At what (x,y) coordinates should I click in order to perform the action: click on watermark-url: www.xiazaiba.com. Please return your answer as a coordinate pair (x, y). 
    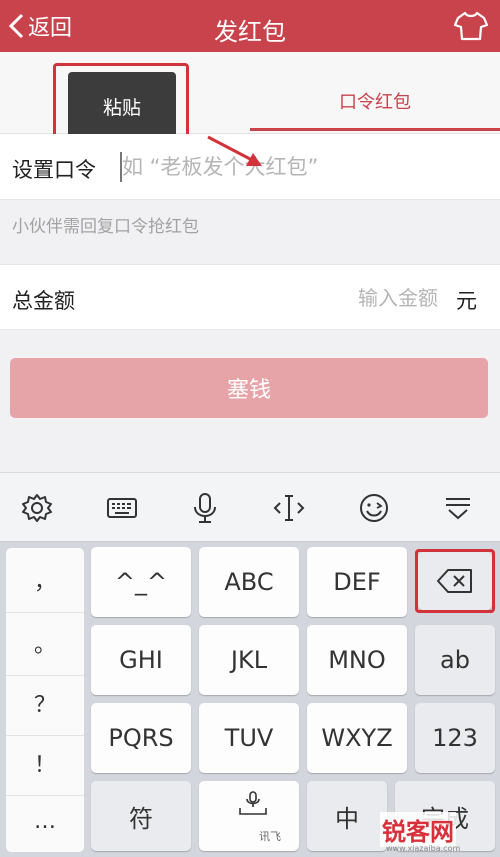
    Looking at the image, I should click on (423, 848).